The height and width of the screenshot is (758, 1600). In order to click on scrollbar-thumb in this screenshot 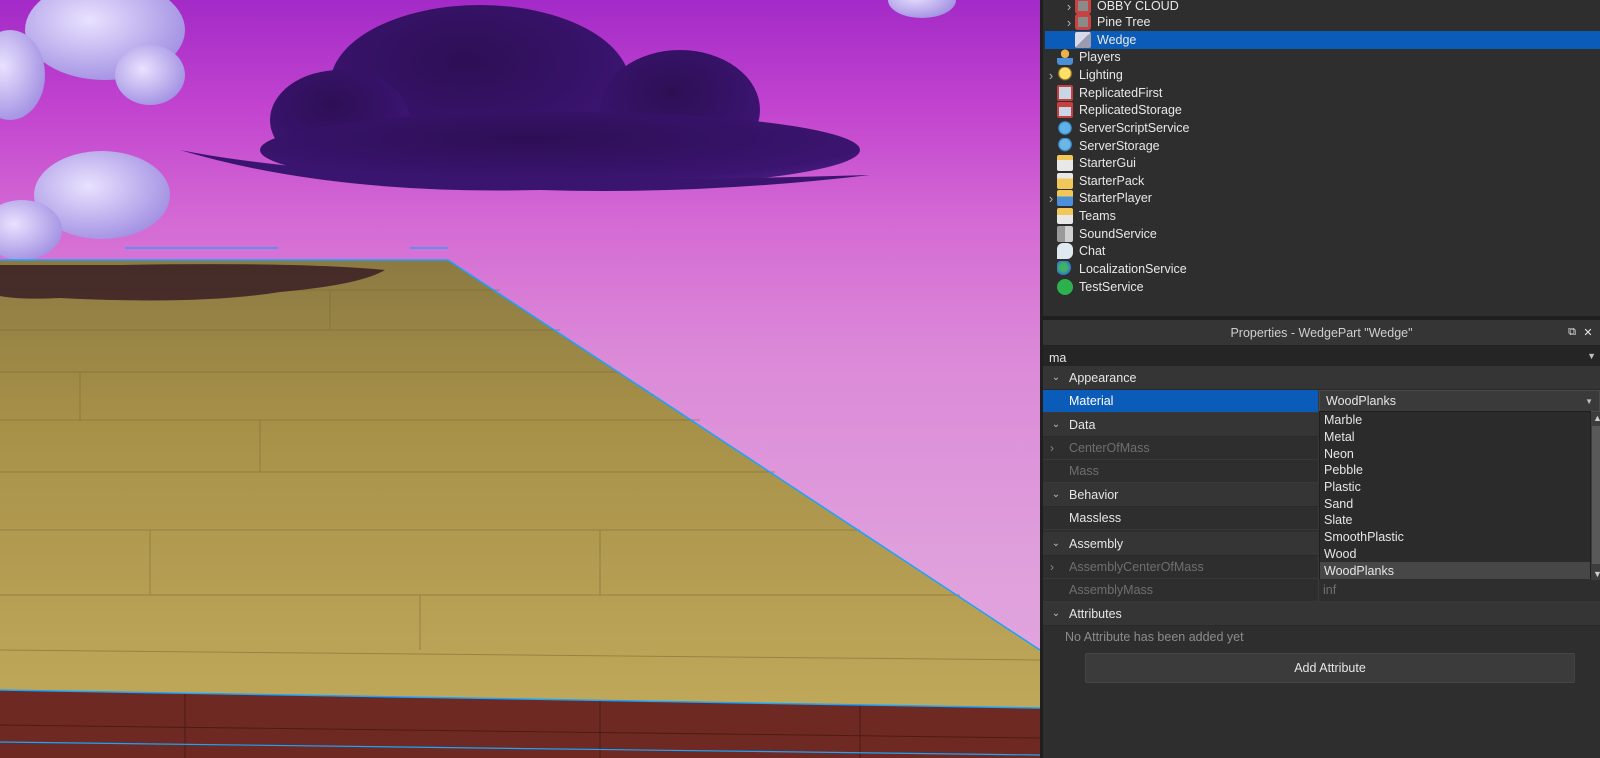, I will do `click(1596, 495)`.